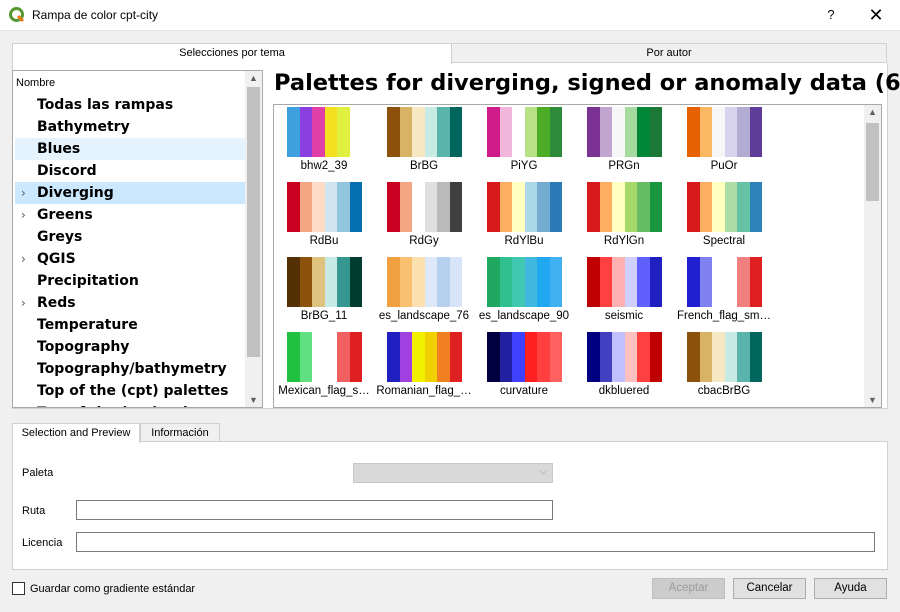 This screenshot has width=900, height=612. I want to click on tree-item: › Greens, so click(130, 215).